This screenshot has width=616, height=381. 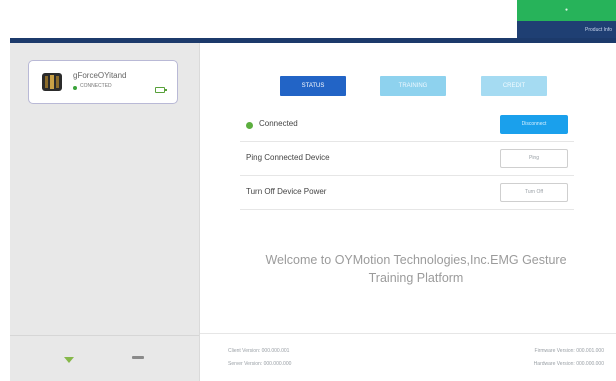 I want to click on disconnect-button: Disconnect, so click(x=534, y=124).